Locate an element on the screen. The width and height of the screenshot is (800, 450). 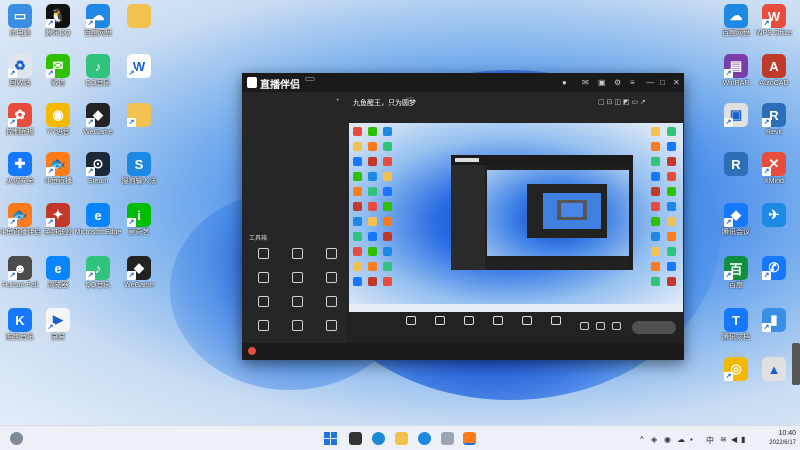
security-icon: ◉ is located at coordinates (667, 439).